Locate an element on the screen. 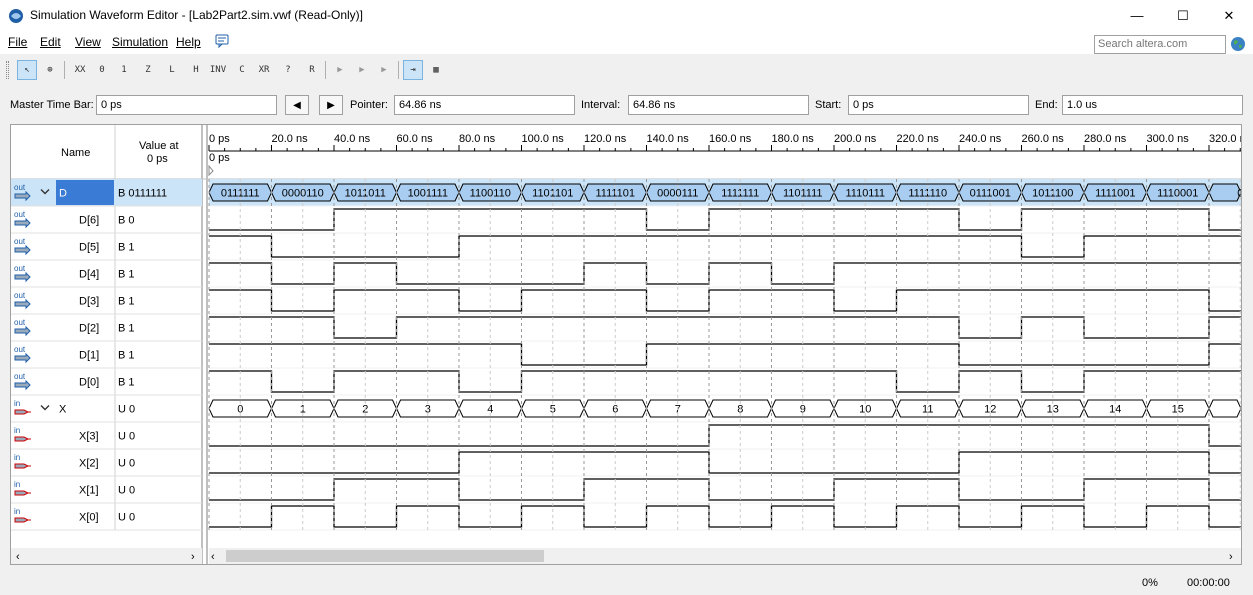  end-field: 1.0 us is located at coordinates (1152, 105).